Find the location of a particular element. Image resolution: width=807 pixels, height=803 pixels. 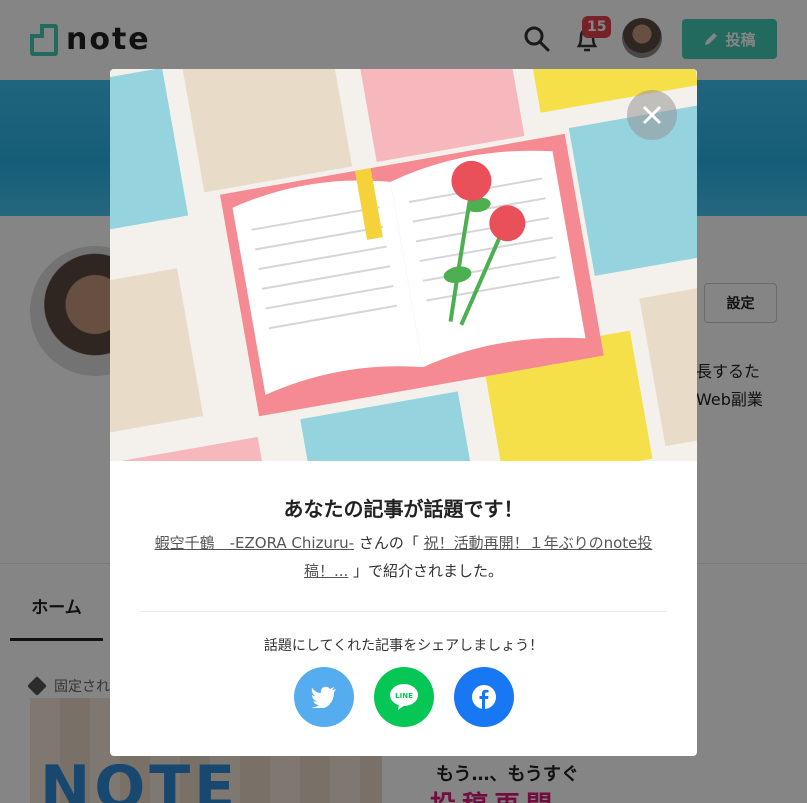

modal-title: あなたの記事が話題です！ is located at coordinates (403, 509).